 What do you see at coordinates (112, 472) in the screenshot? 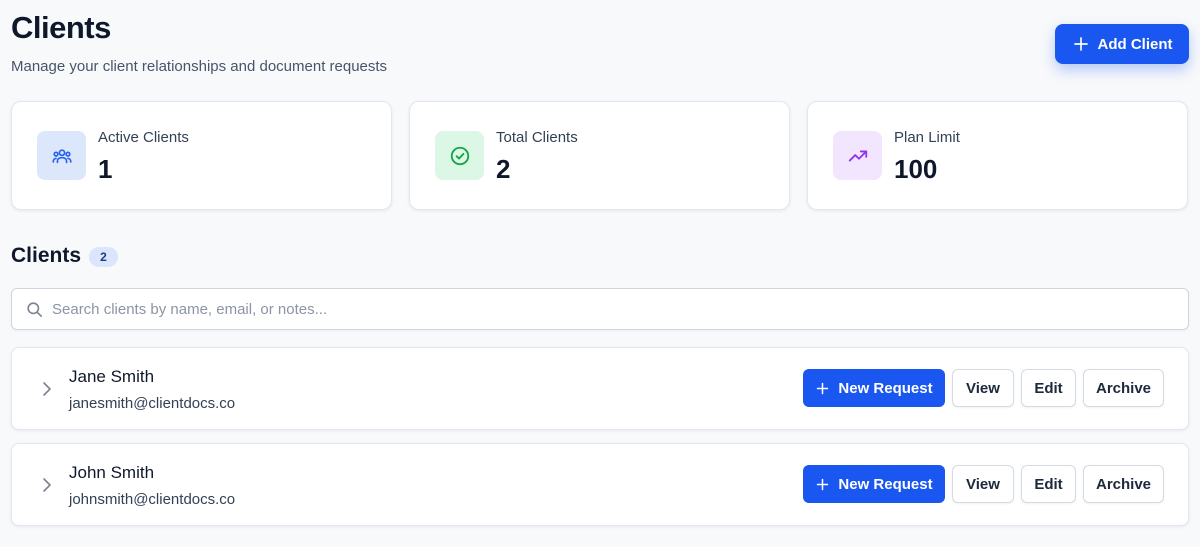
I see `client-name: John Smith` at bounding box center [112, 472].